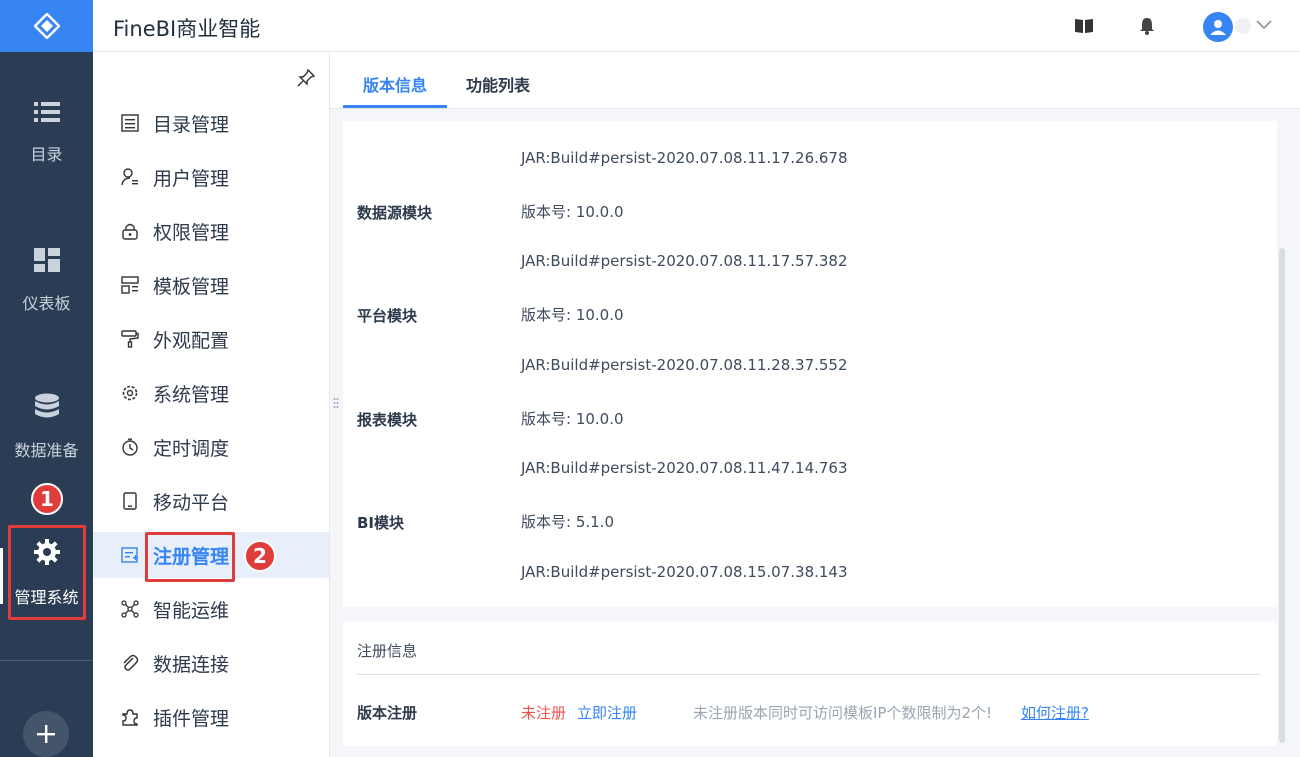 The height and width of the screenshot is (757, 1300). Describe the element at coordinates (260, 556) in the screenshot. I see `step-badge-2: 2` at that location.